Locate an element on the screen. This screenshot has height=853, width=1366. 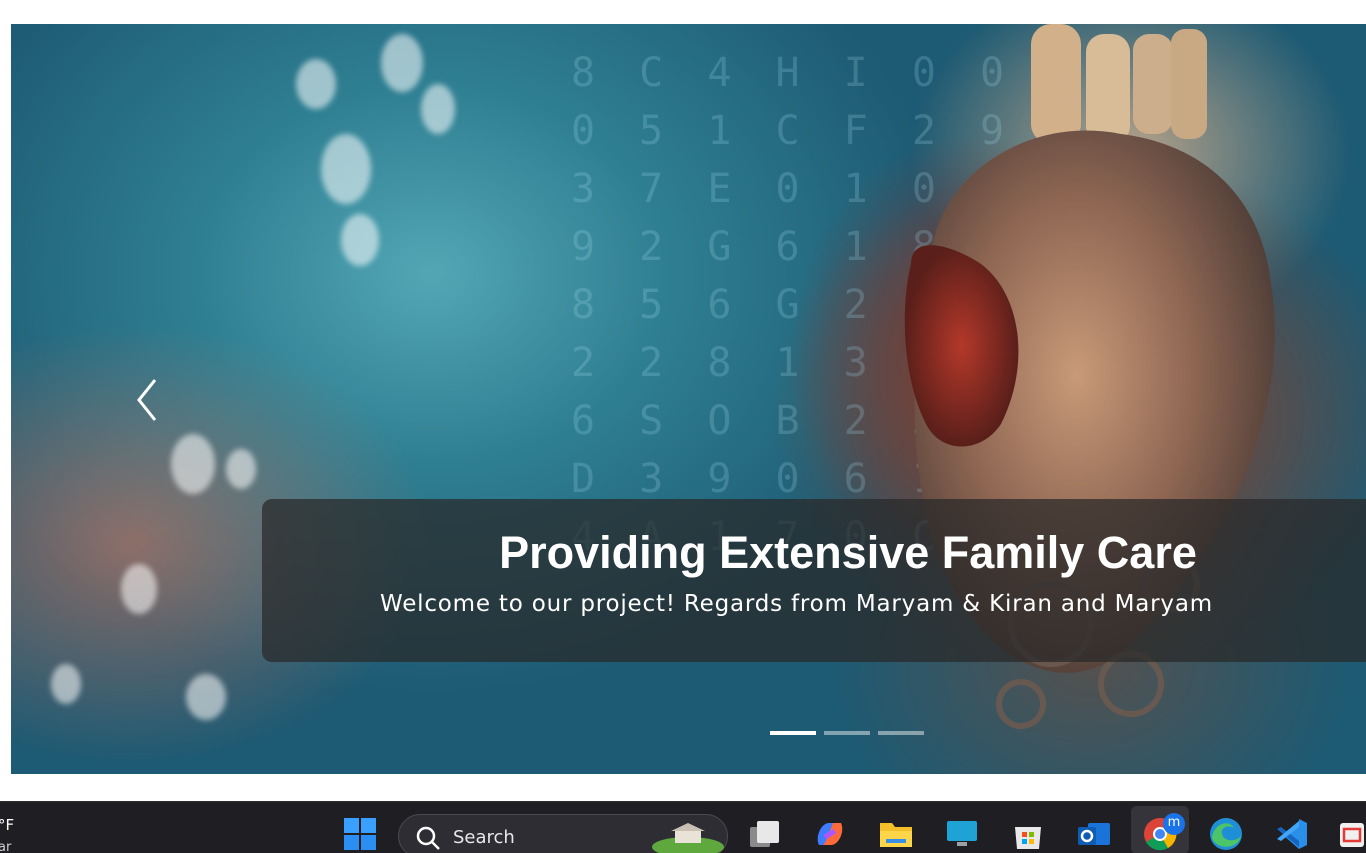
carousel-indicators is located at coordinates (847, 733).